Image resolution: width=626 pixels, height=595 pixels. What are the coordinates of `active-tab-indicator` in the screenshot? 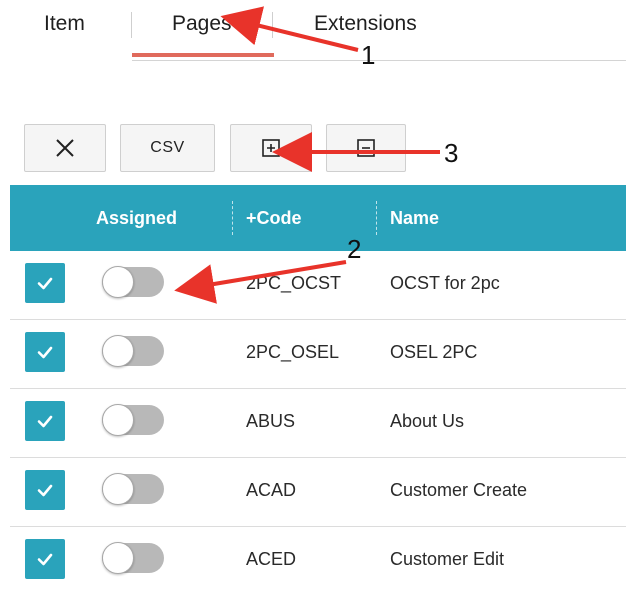 It's located at (203, 55).